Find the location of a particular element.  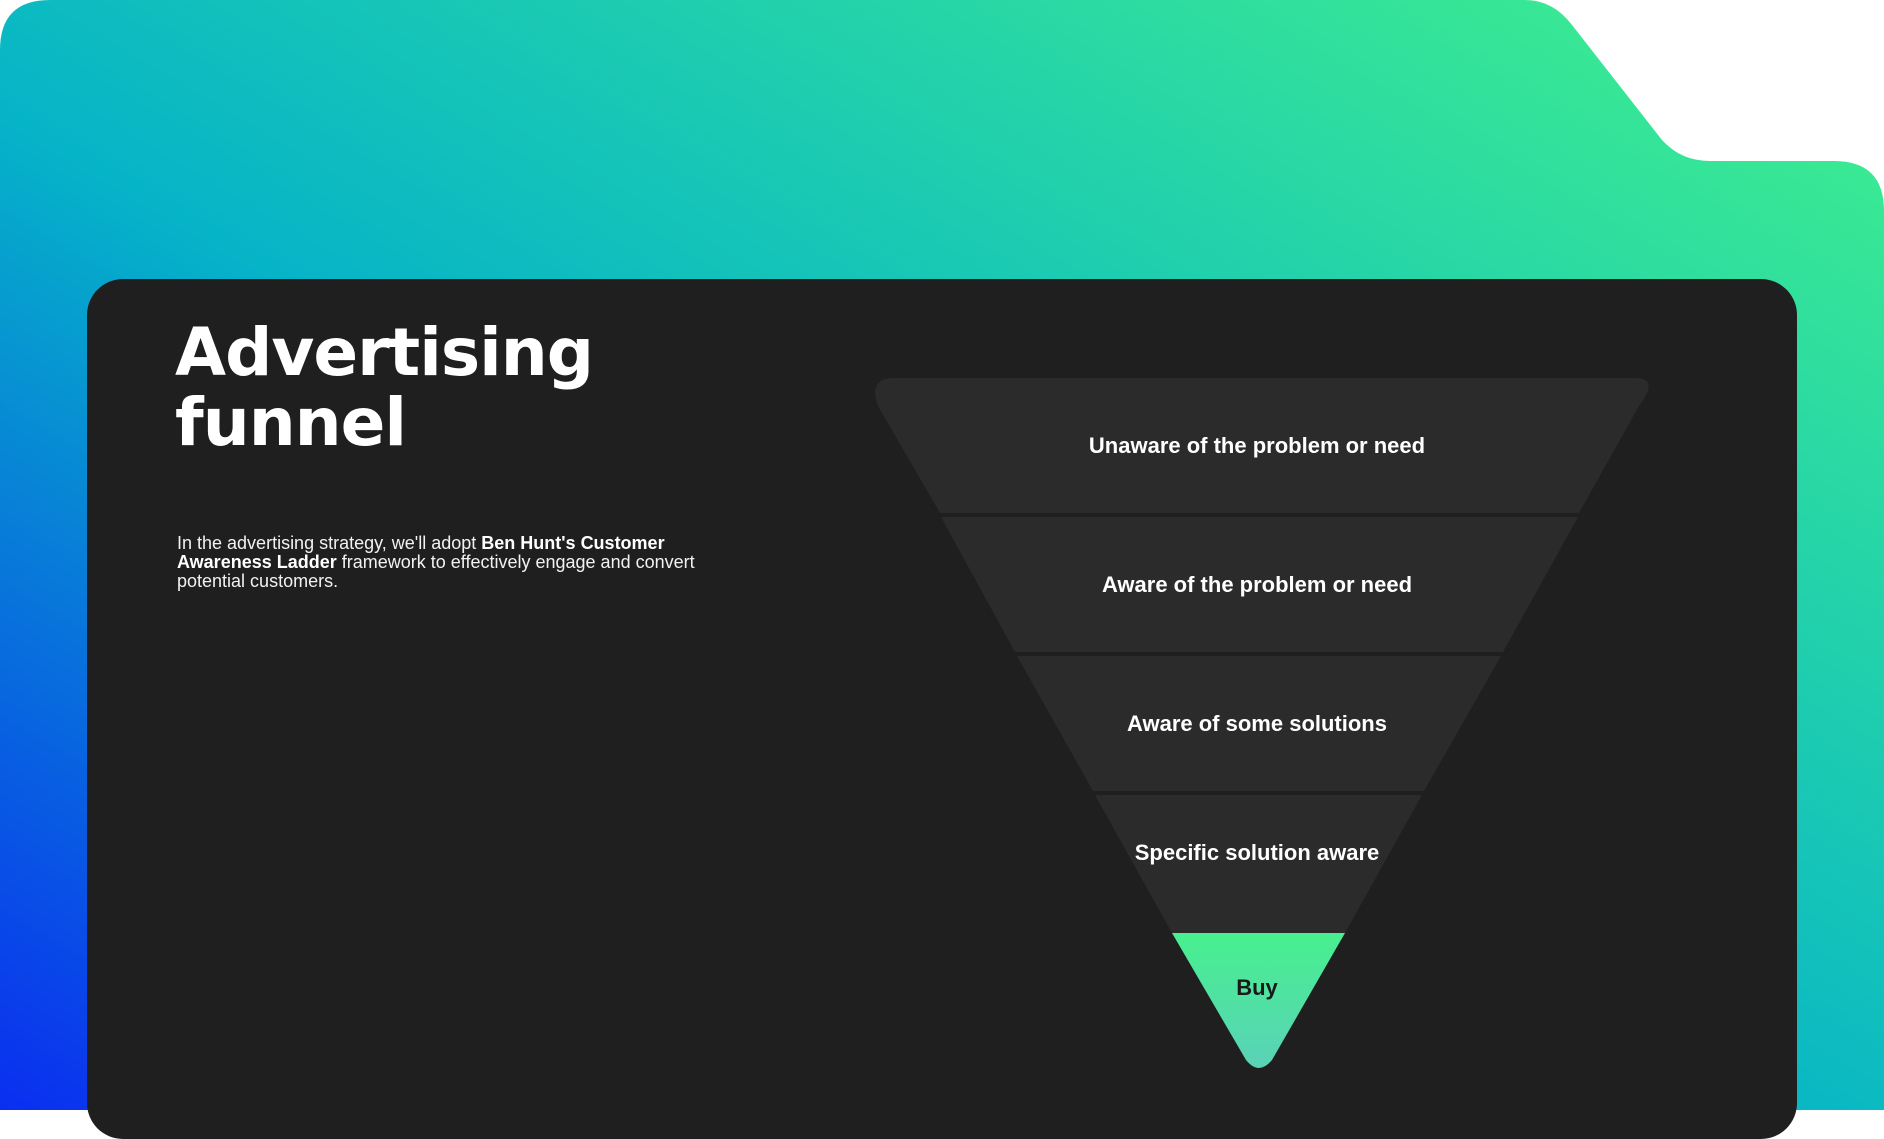

stage-label-buy: Buy is located at coordinates (1257, 987).